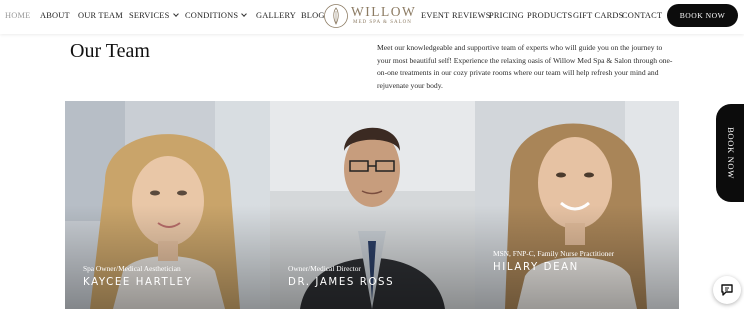  I want to click on nav-conditions: CONDITIONS, so click(216, 15).